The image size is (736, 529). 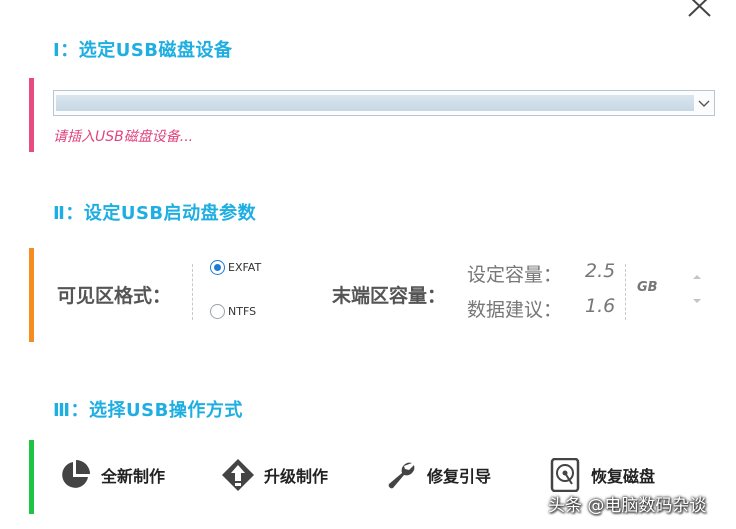 I want to click on radio-exfat-label: EXFAT, so click(x=245, y=267).